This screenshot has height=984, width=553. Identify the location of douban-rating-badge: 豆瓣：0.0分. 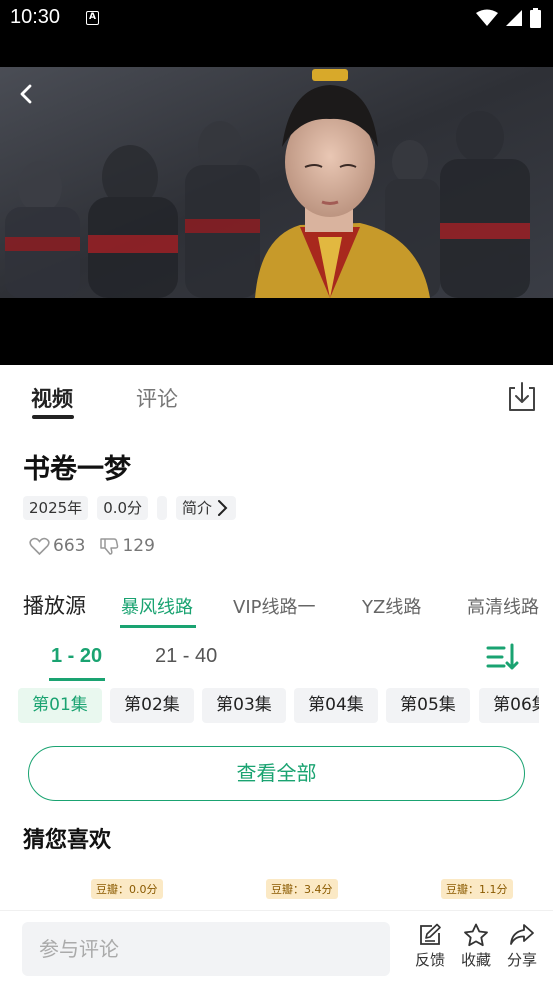
(127, 889).